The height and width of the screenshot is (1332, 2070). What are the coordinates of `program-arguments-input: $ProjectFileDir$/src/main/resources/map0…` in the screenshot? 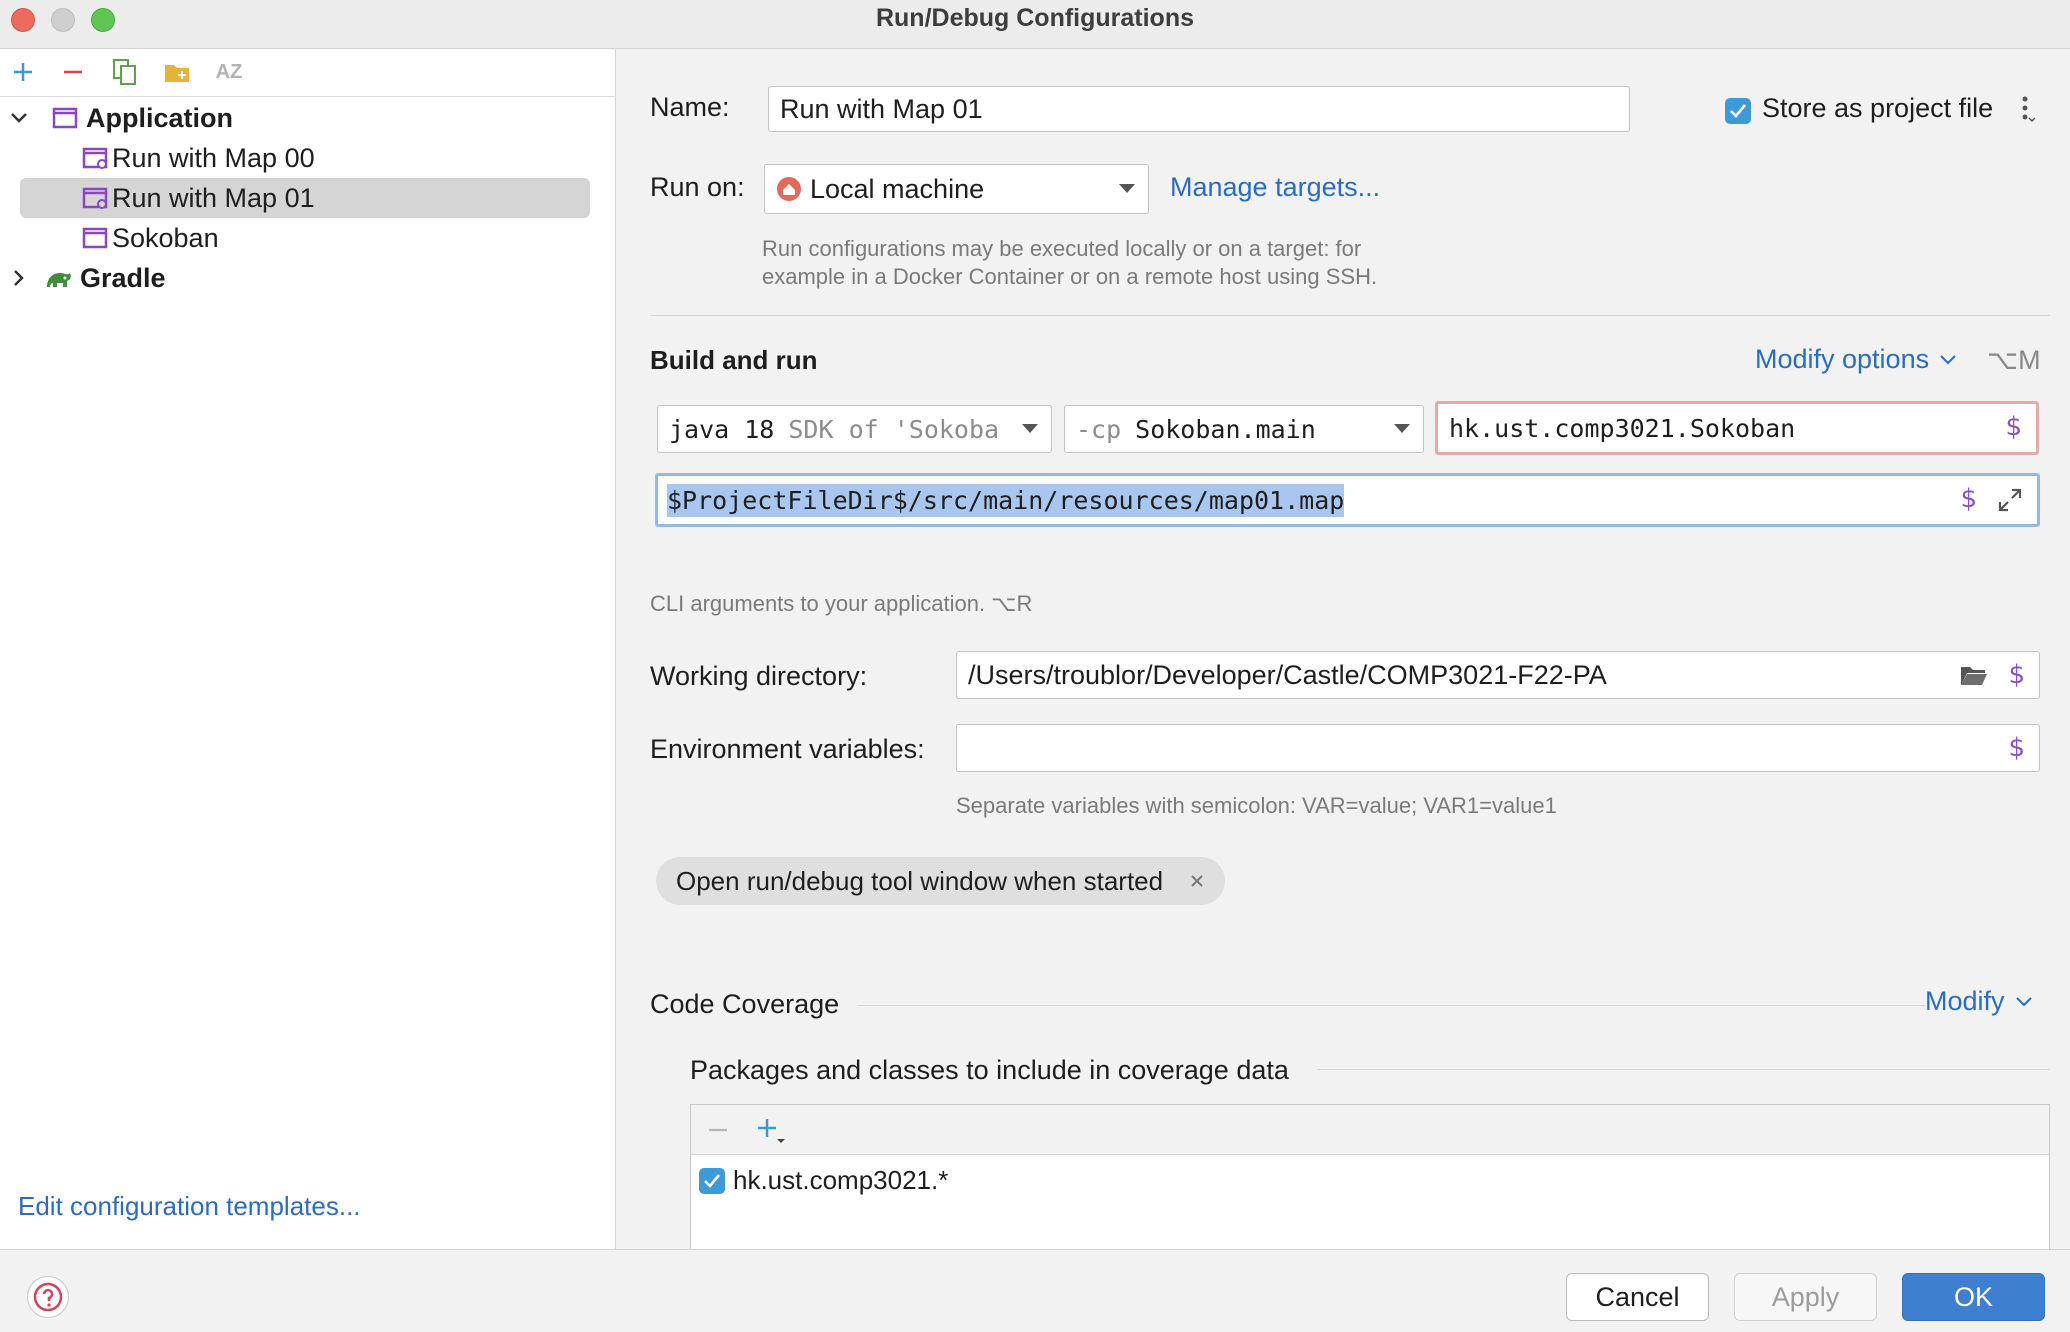 It's located at (1347, 500).